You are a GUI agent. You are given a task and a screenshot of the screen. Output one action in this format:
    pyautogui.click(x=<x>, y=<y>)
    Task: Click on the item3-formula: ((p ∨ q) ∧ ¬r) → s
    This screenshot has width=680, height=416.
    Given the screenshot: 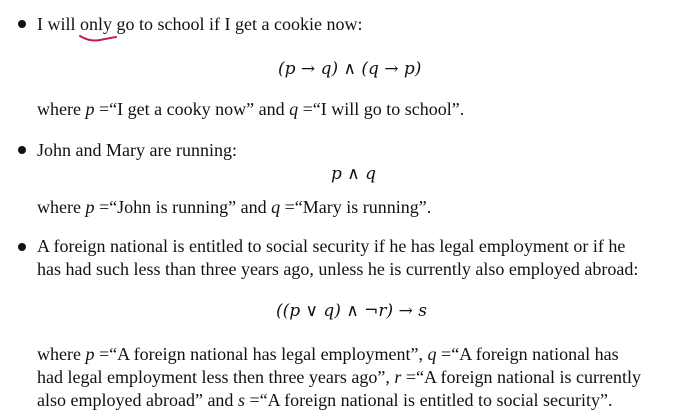 What is the action you would take?
    pyautogui.click(x=351, y=311)
    